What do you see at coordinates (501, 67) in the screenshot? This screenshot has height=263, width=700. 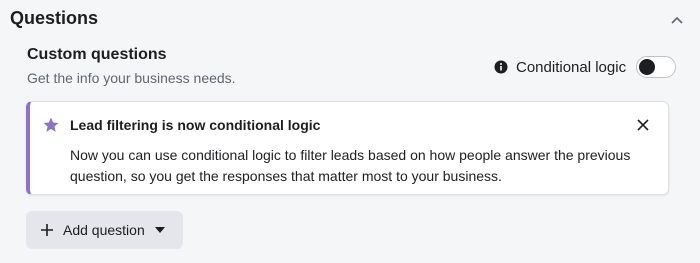 I see `info-icon` at bounding box center [501, 67].